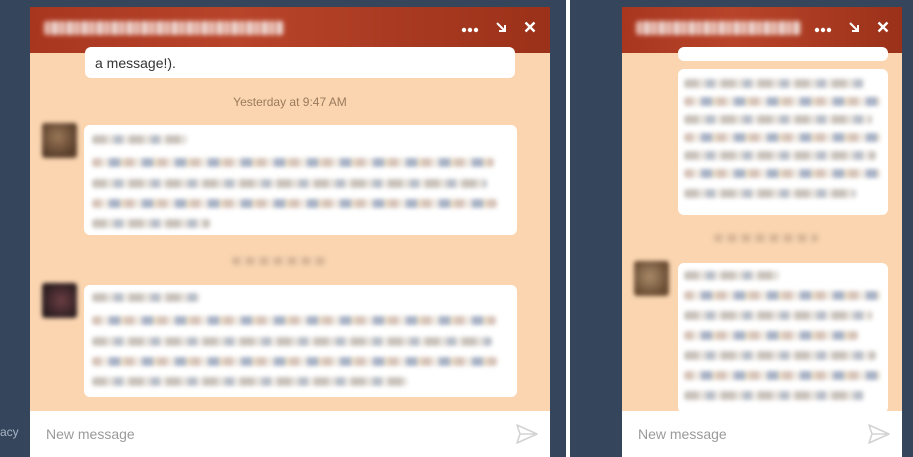 Image resolution: width=913 pixels, height=457 pixels. Describe the element at coordinates (135, 63) in the screenshot. I see `message-text: a message!).` at that location.